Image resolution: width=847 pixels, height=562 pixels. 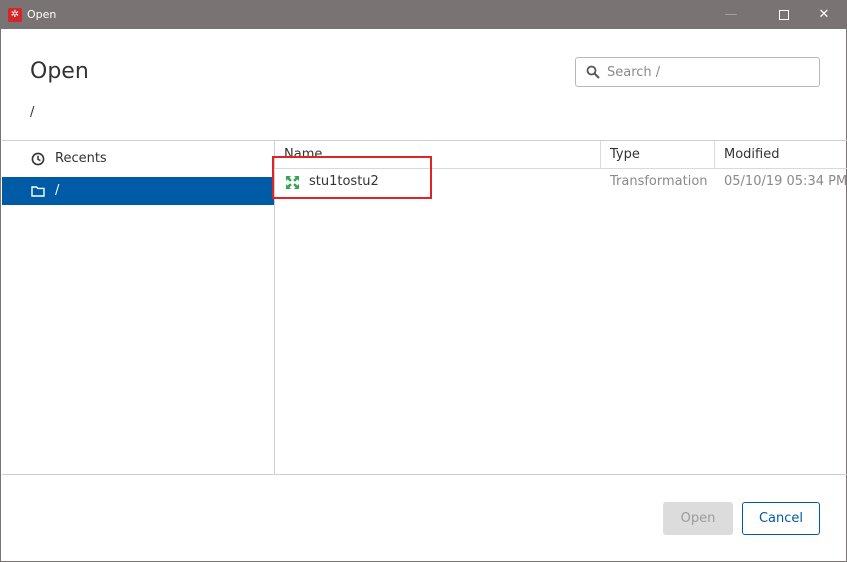 I want to click on file-modified: 05/10/19 05:34 PM, so click(x=785, y=181).